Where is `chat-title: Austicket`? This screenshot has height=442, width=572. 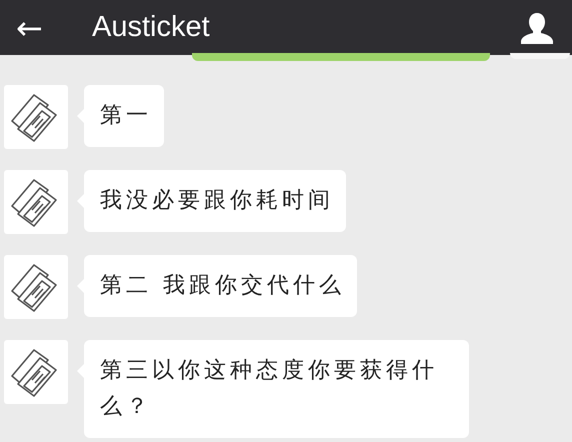 chat-title: Austicket is located at coordinates (151, 27).